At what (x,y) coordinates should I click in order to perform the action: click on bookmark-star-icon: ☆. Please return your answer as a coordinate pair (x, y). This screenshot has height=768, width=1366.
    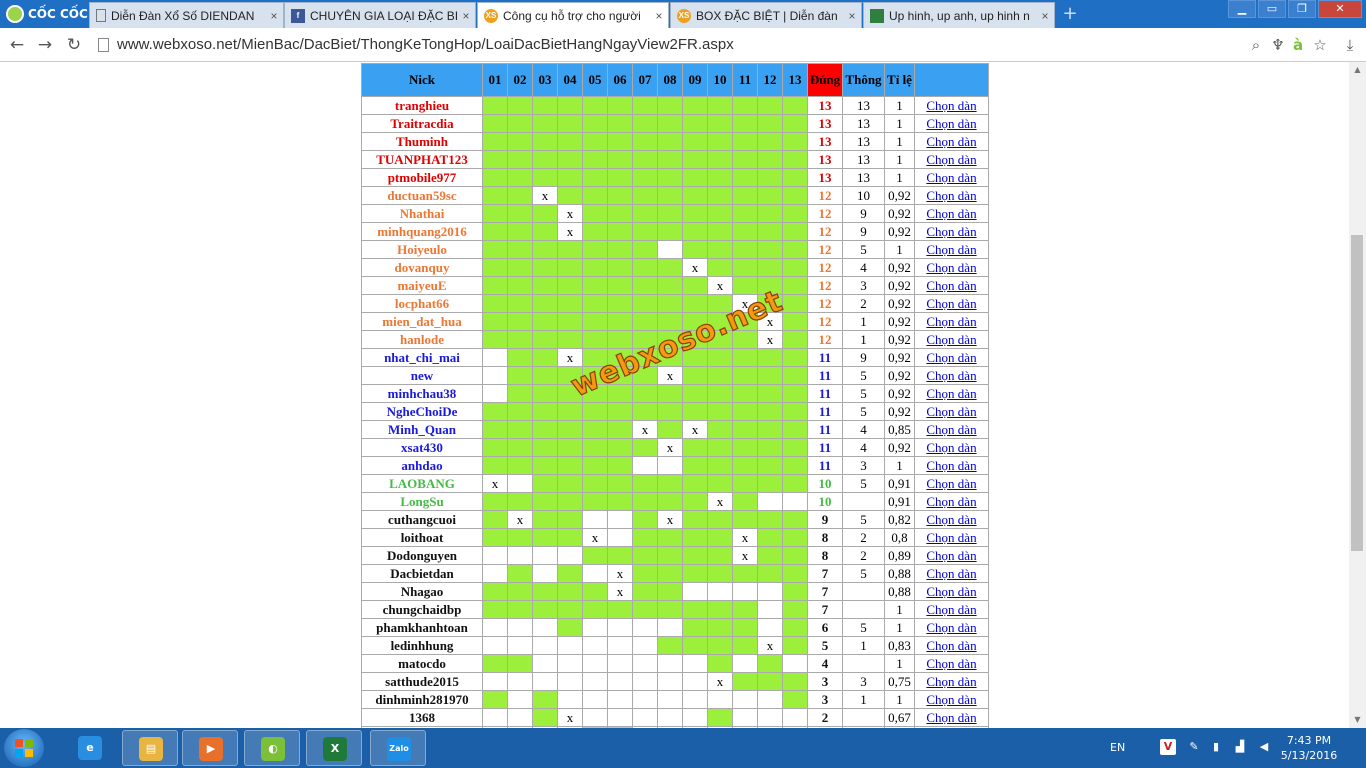
    Looking at the image, I should click on (1320, 45).